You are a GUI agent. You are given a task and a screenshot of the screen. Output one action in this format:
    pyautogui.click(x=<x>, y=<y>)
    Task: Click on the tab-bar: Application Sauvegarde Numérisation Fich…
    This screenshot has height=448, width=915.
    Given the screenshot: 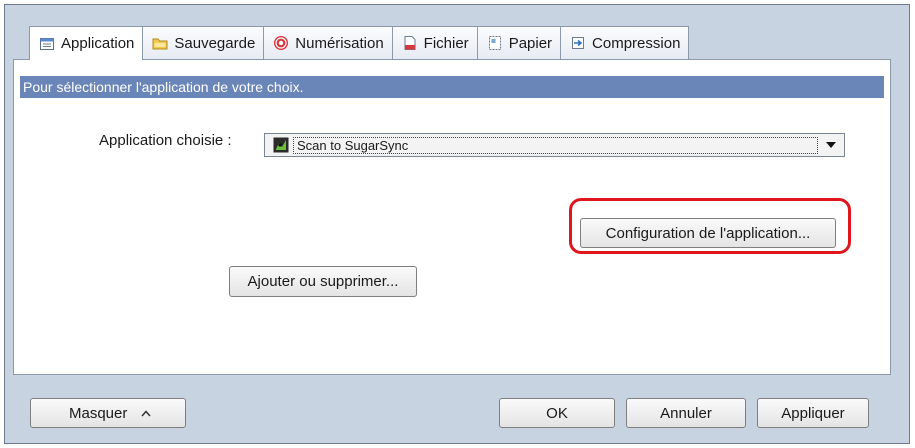 What is the action you would take?
    pyautogui.click(x=359, y=43)
    